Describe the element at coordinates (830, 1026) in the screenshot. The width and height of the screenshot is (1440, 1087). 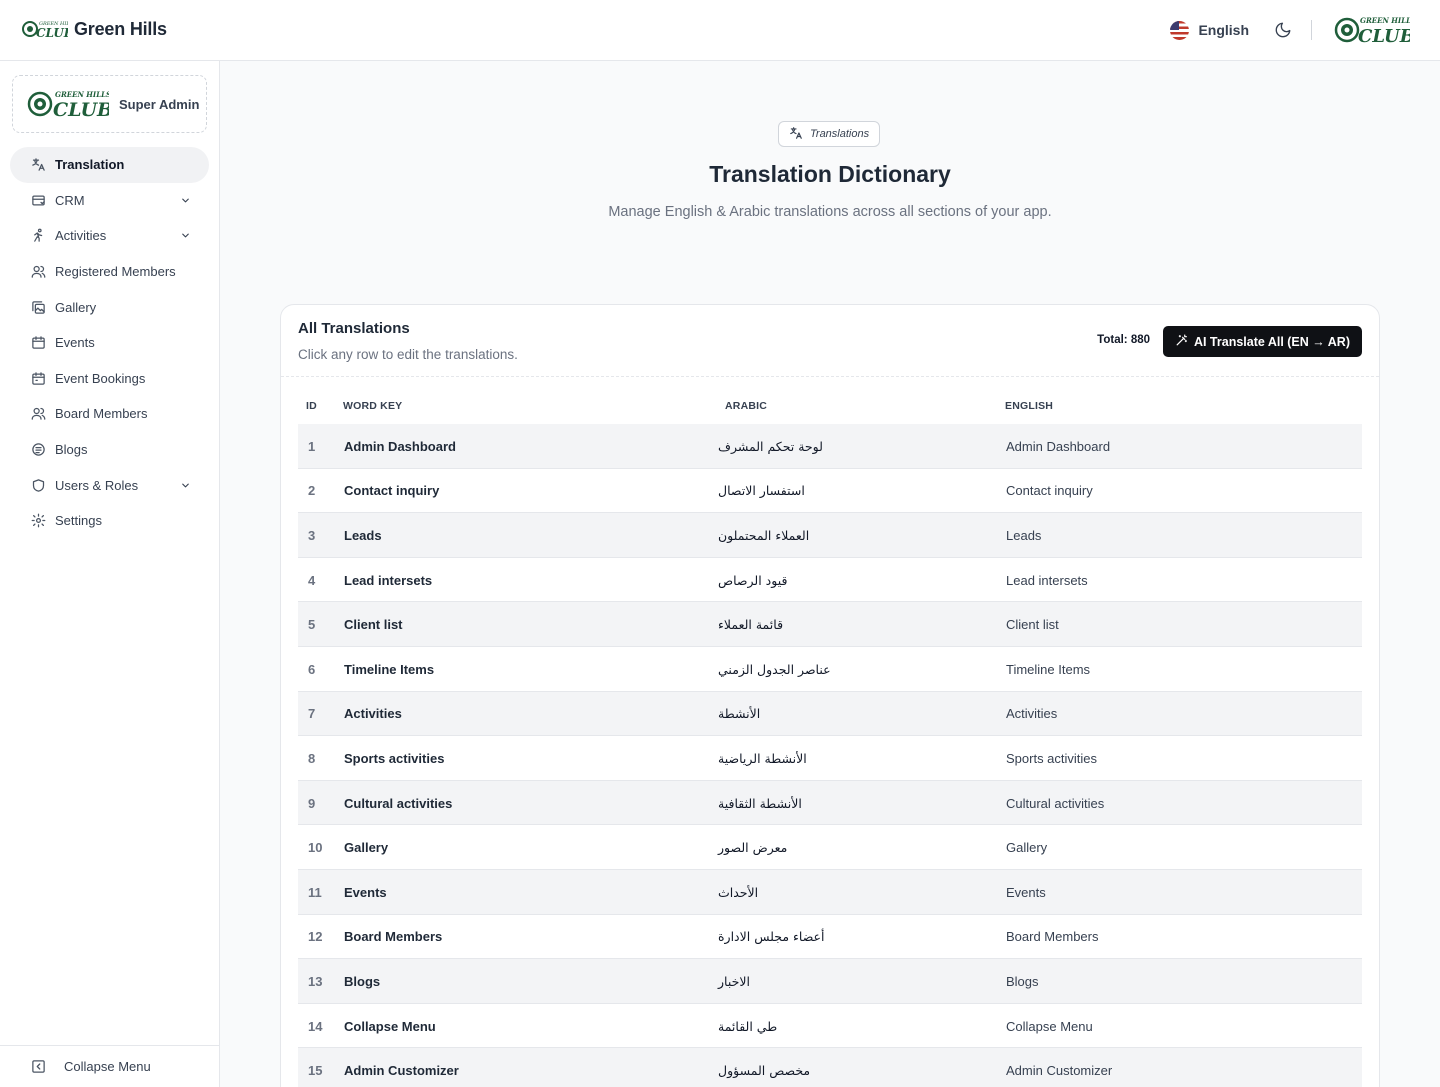
I see `table-row: 14 Collapse Menu طي القائمة Collapse Menu` at that location.